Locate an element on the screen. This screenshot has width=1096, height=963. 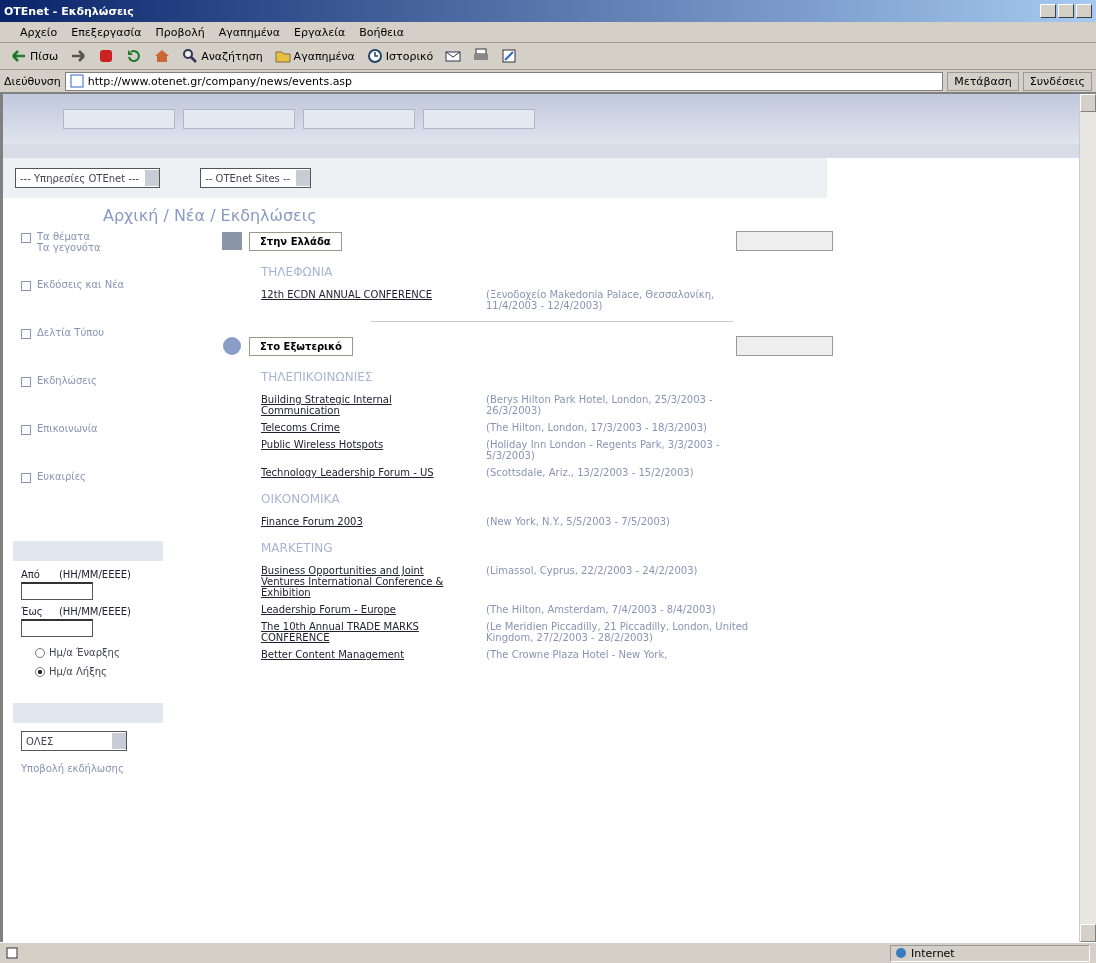
event-link: Telecoms Crime is located at coordinates (363, 427).